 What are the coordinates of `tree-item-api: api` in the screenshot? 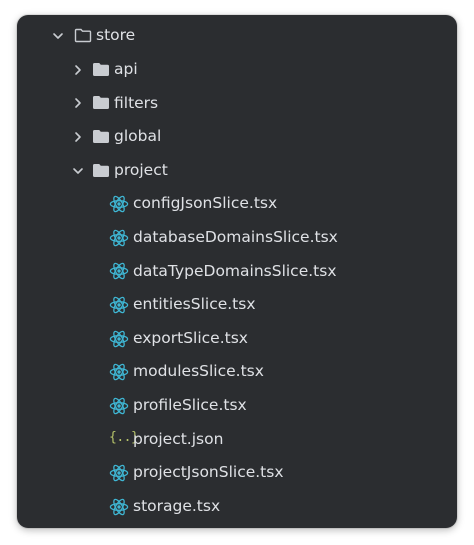 It's located at (237, 70).